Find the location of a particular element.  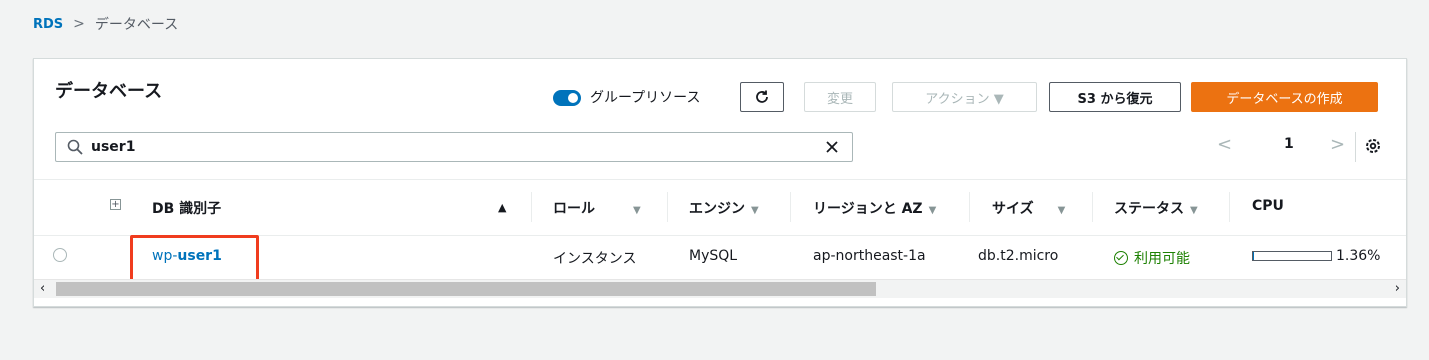

actions-dropdown-button: アクション ▼ is located at coordinates (964, 97).